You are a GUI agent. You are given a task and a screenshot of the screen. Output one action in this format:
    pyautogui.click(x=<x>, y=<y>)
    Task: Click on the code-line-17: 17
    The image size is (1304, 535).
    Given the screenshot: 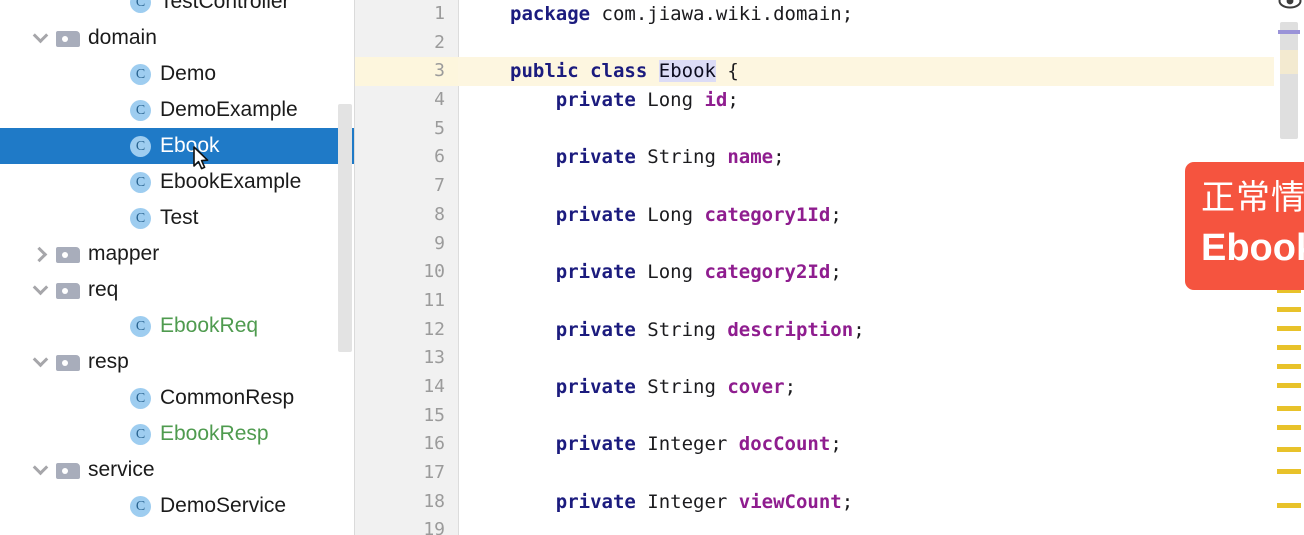 What is the action you would take?
    pyautogui.click(x=829, y=473)
    